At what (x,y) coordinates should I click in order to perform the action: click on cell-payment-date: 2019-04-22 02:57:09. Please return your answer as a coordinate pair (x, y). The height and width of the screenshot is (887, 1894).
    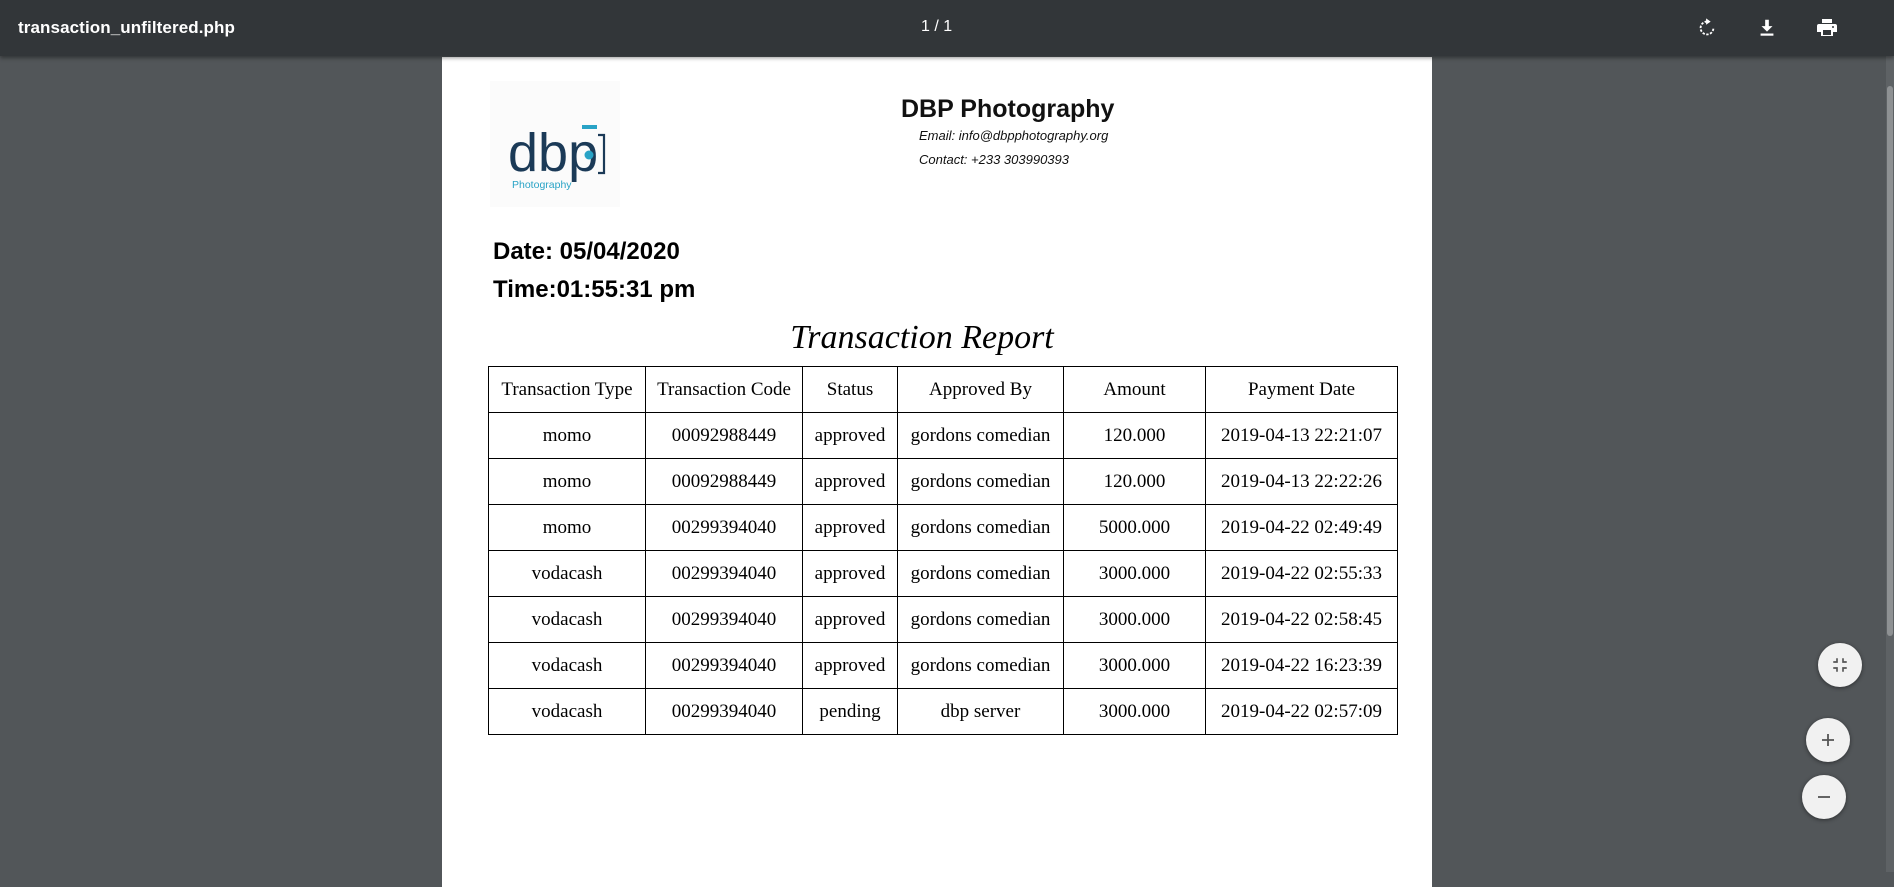
    Looking at the image, I should click on (1301, 711).